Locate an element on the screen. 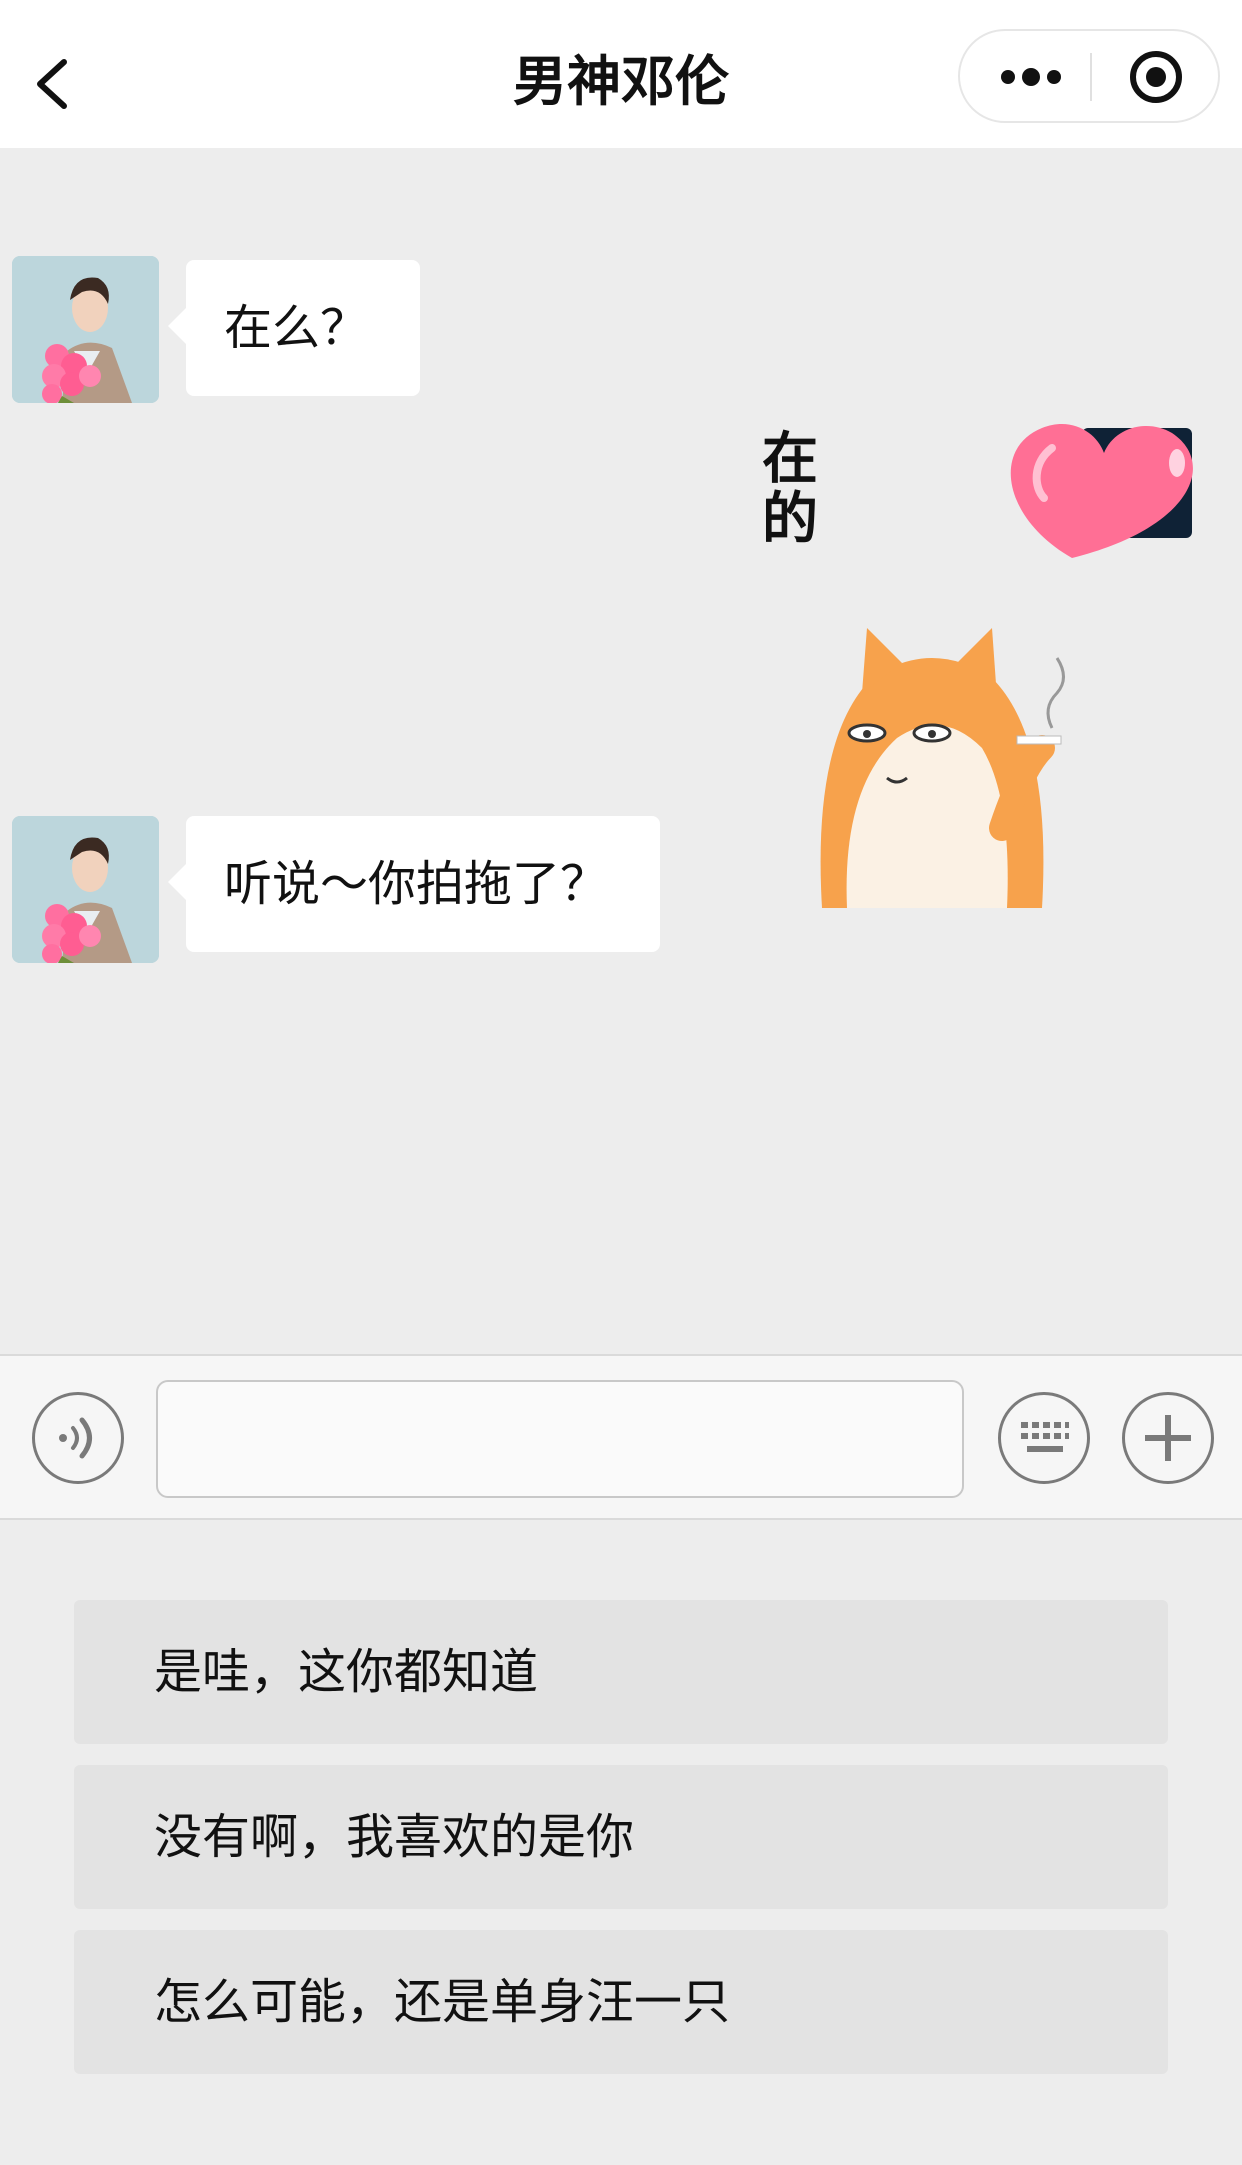  sticker-text-2: 的 is located at coordinates (790, 519).